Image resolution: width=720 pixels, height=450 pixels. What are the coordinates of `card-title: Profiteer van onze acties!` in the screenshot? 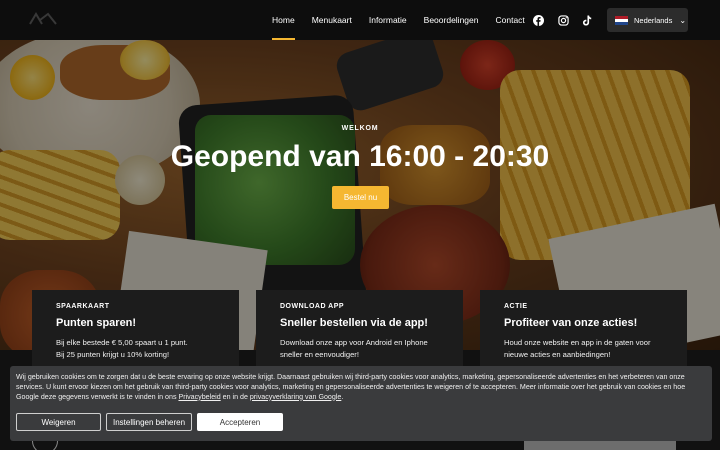 It's located at (571, 323).